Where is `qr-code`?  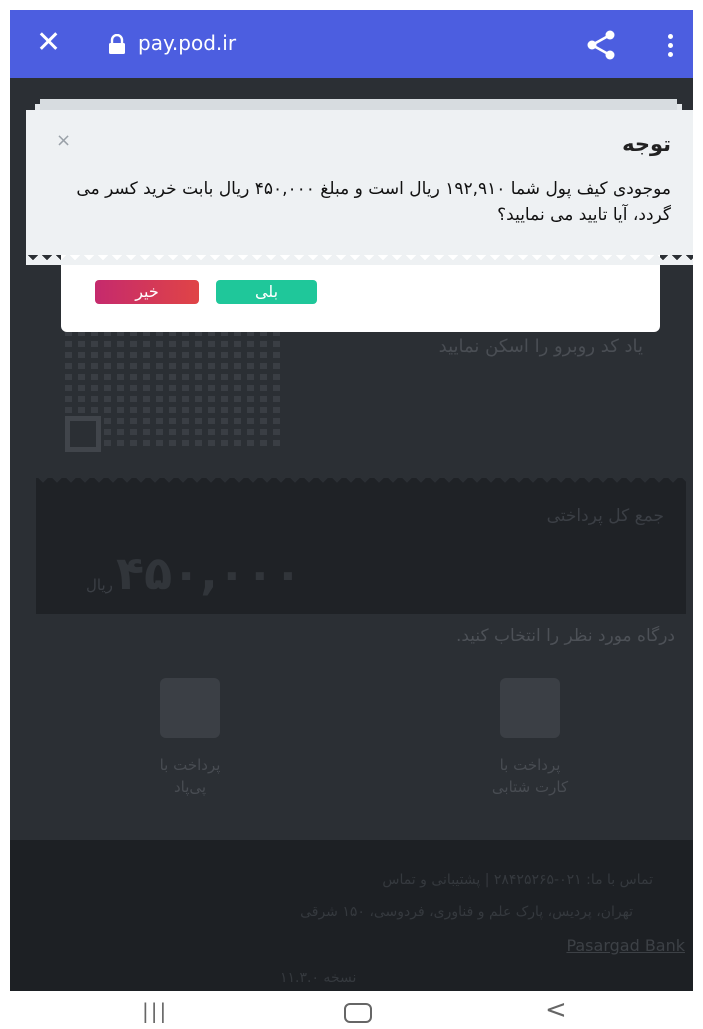 qr-code is located at coordinates (174, 390).